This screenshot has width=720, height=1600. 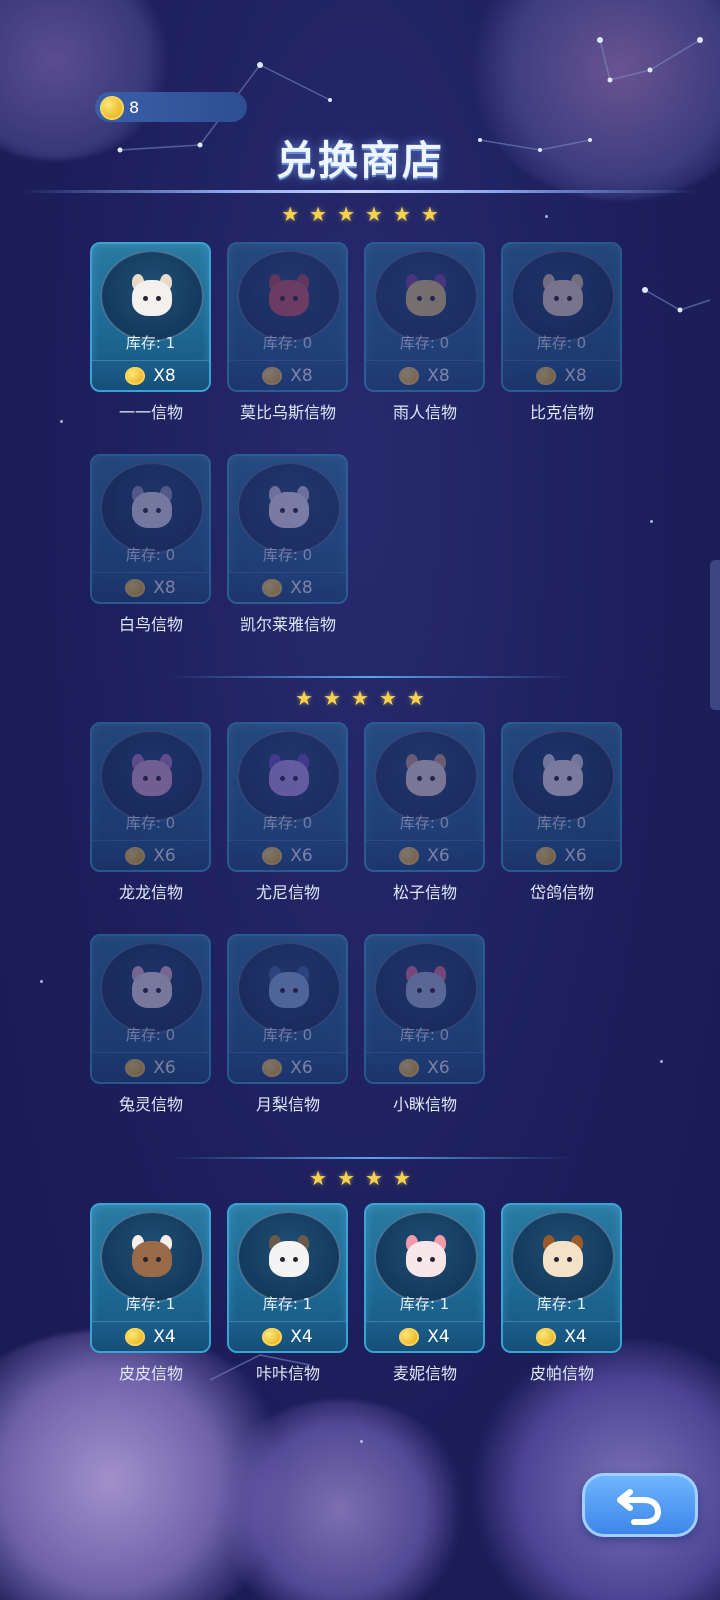 What do you see at coordinates (287, 892) in the screenshot?
I see `item-name: 尤尼信物` at bounding box center [287, 892].